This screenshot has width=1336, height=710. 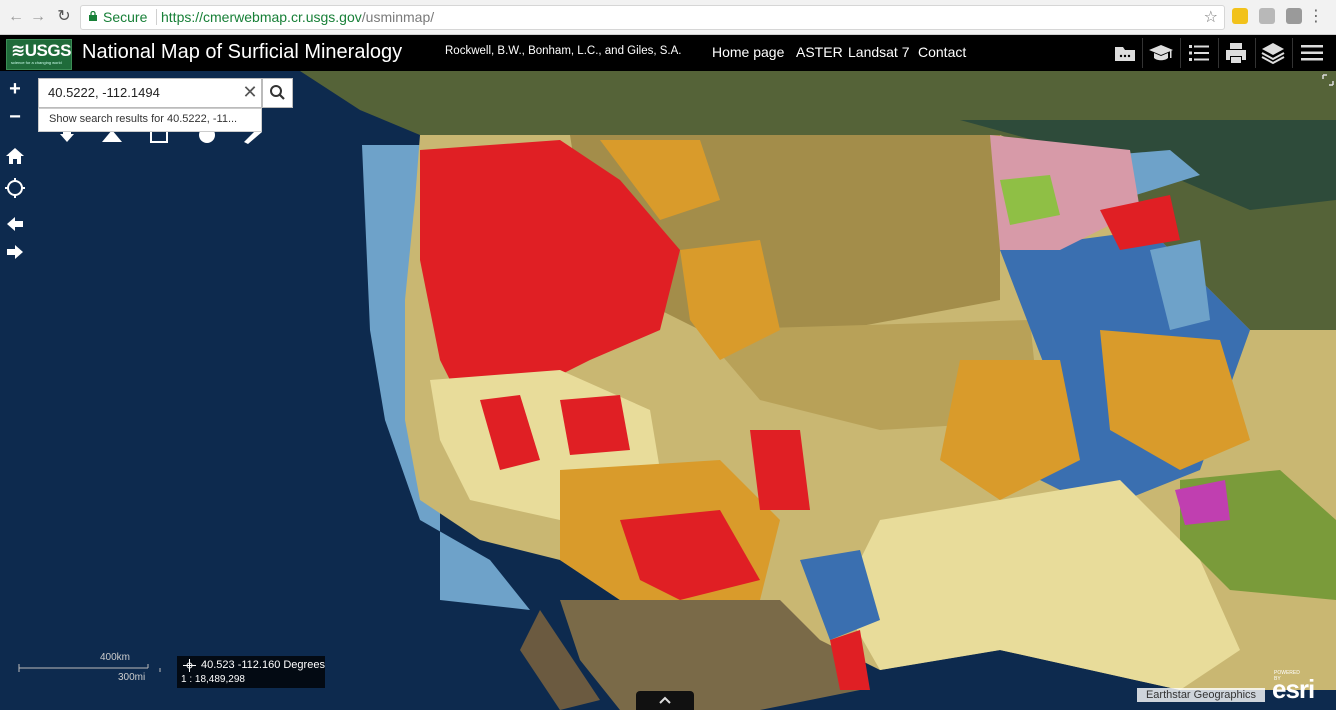 I want to click on print-icon, so click(x=1236, y=53).